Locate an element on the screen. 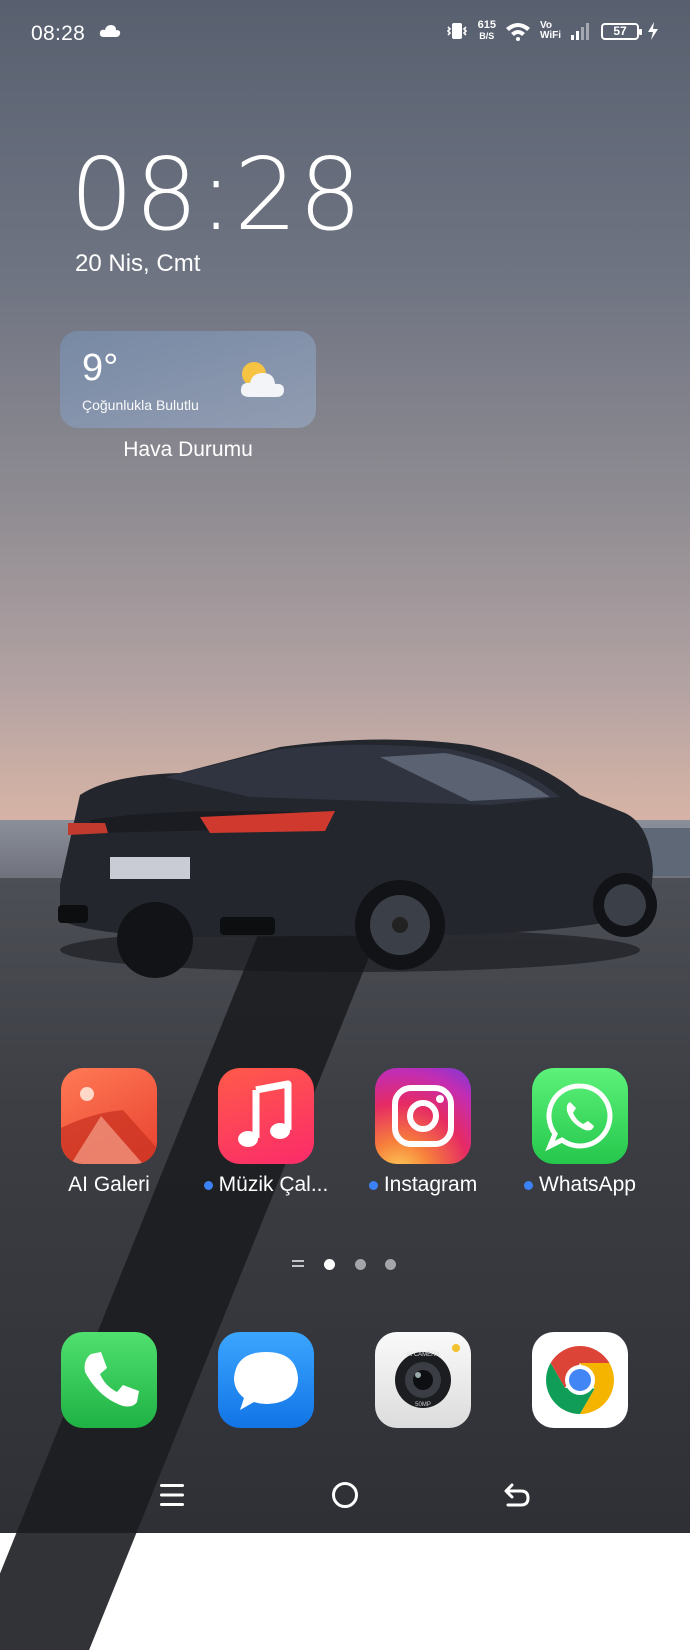 This screenshot has height=1650, width=690. status-time: 08:28 is located at coordinates (58, 33).